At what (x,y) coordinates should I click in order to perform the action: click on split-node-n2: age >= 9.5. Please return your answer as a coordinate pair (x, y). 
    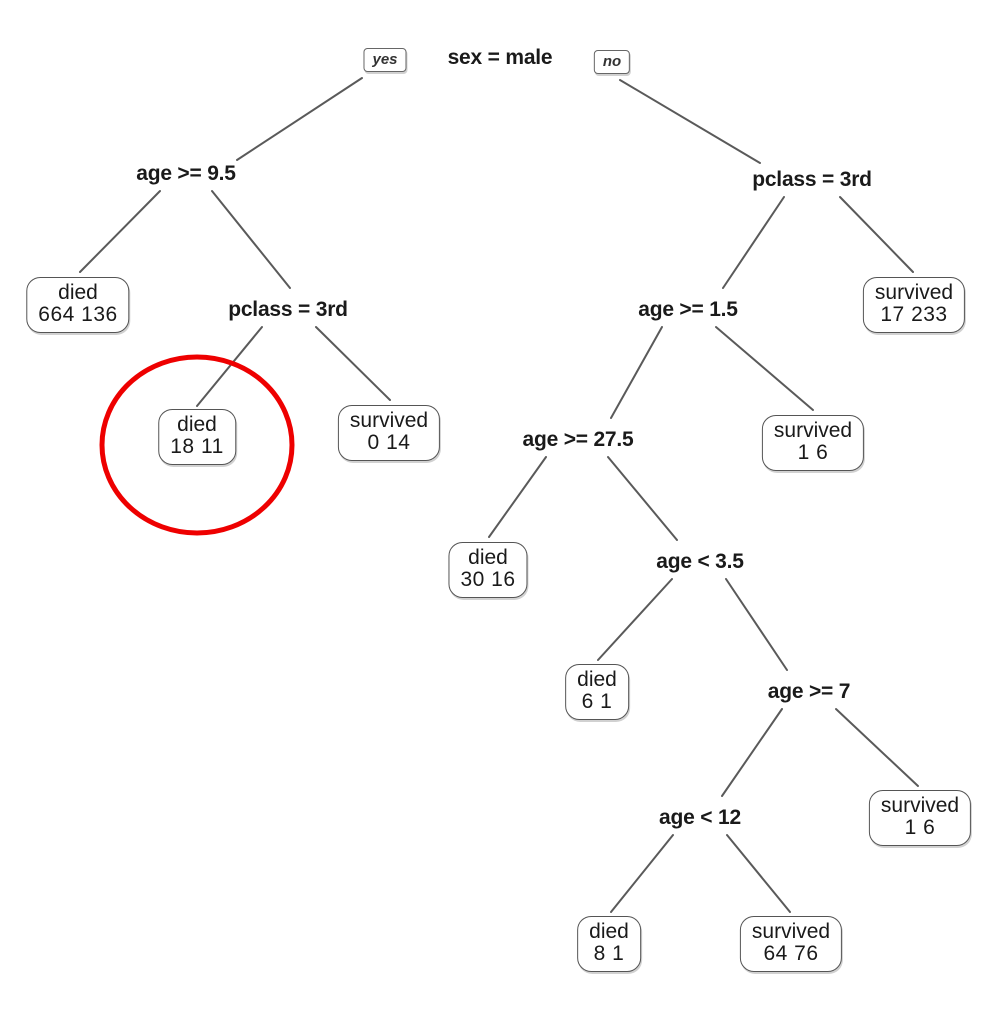
    Looking at the image, I should click on (186, 173).